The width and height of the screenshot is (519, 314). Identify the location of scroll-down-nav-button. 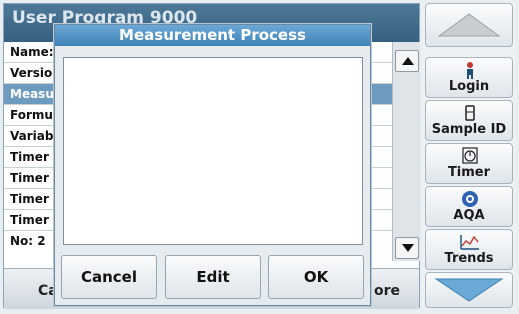
(469, 290).